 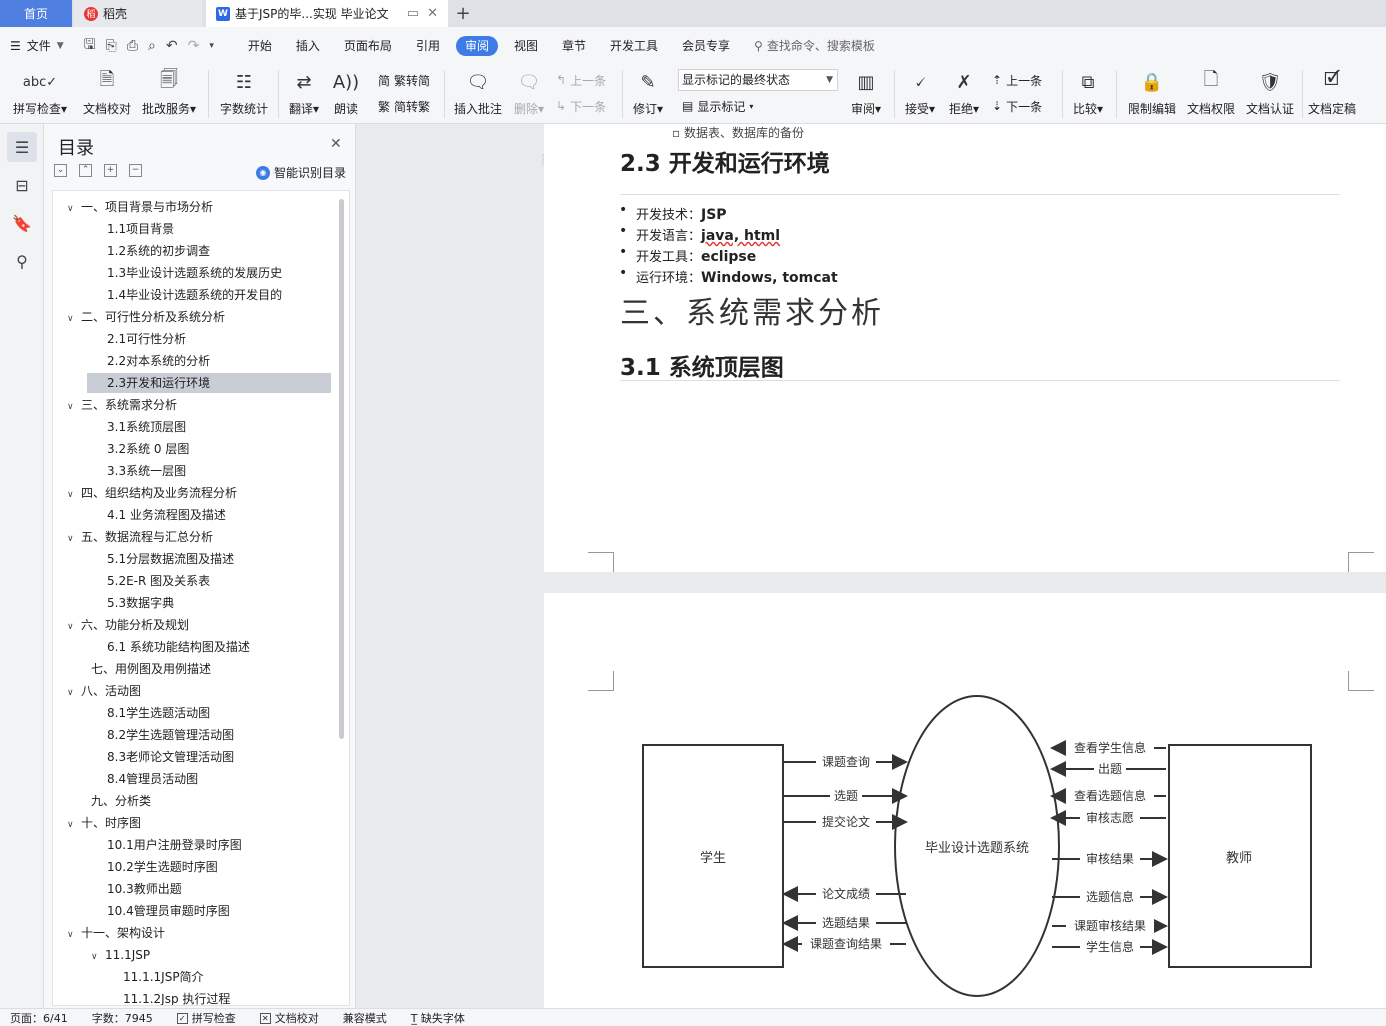 I want to click on toc-item: 2.2对本系统的分析, so click(x=158, y=361).